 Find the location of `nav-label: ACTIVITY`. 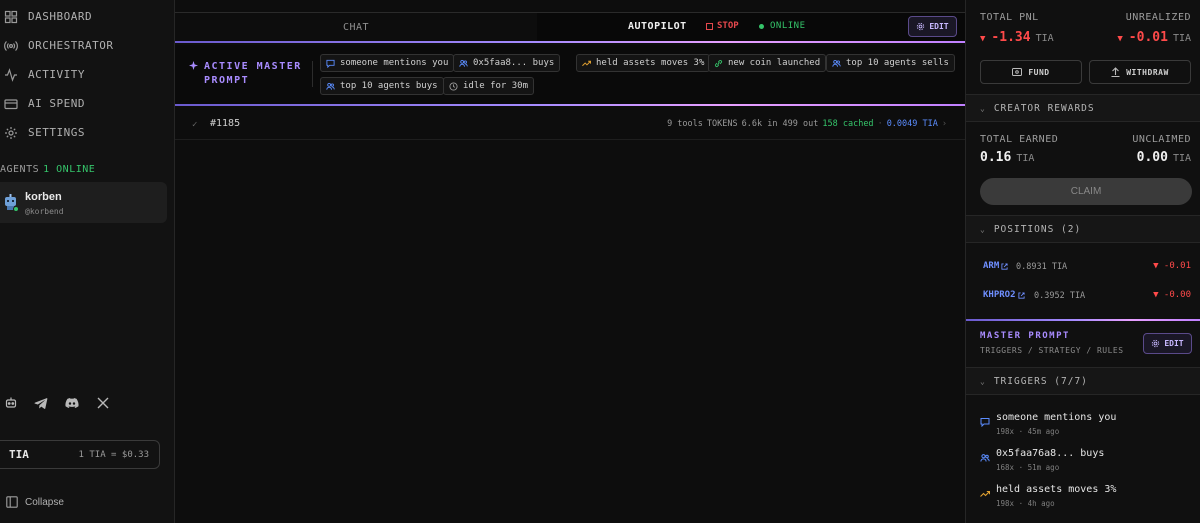

nav-label: ACTIVITY is located at coordinates (56, 74).